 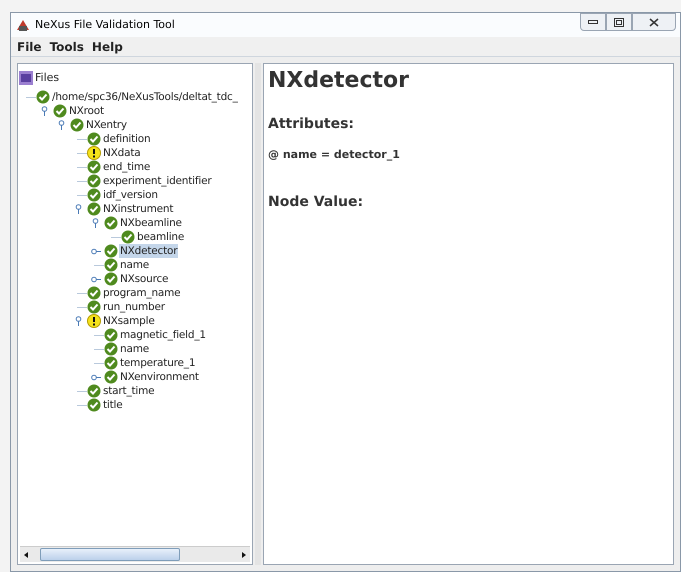 I want to click on tree-node: NXdata, so click(x=122, y=153).